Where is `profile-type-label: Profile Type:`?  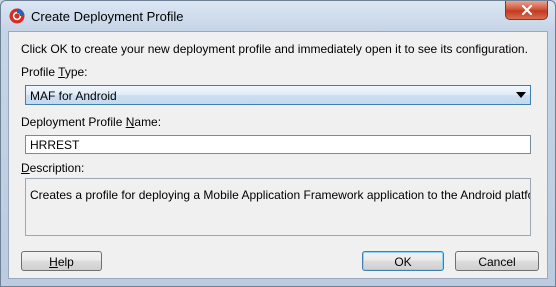 profile-type-label: Profile Type: is located at coordinates (54, 72).